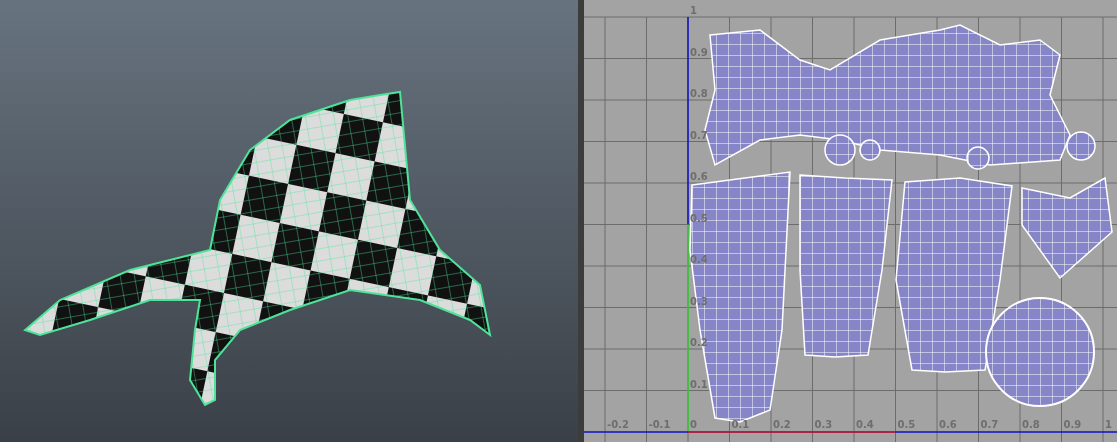 This screenshot has width=1117, height=442. Describe the element at coordinates (699, 135) in the screenshot. I see `axis-label: 0.7` at that location.